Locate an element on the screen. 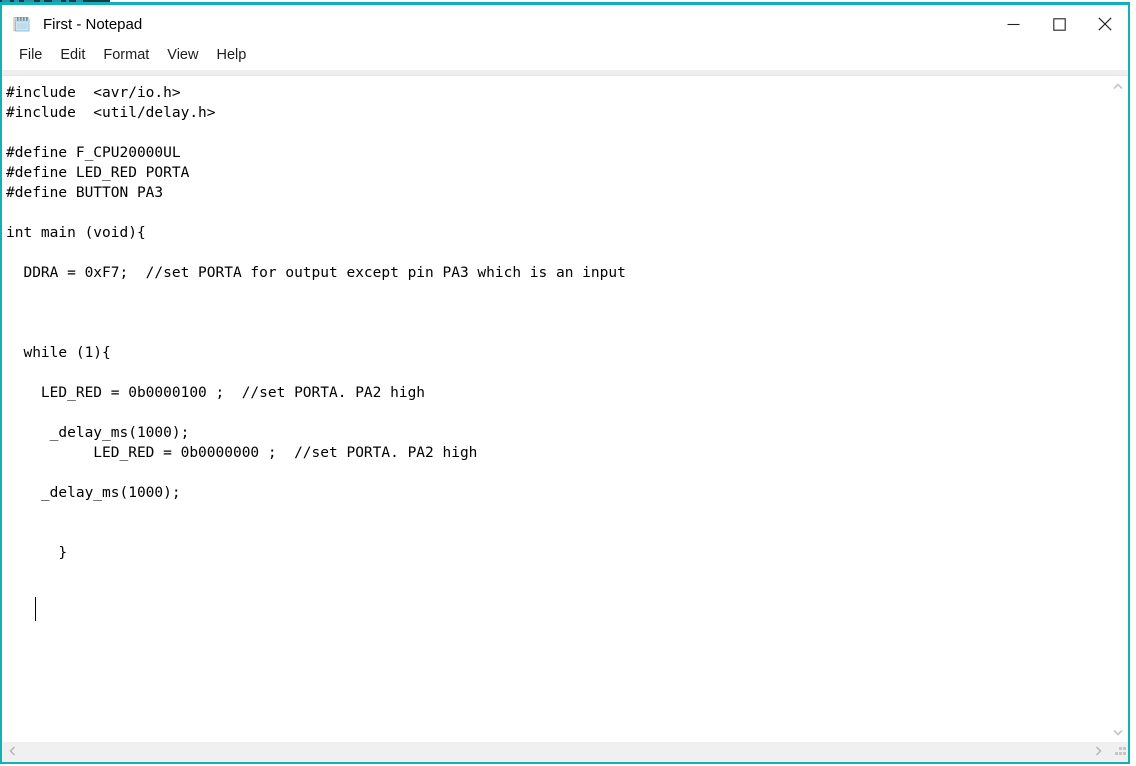 Image resolution: width=1136 pixels, height=766 pixels. minimize-button is located at coordinates (1013, 24).